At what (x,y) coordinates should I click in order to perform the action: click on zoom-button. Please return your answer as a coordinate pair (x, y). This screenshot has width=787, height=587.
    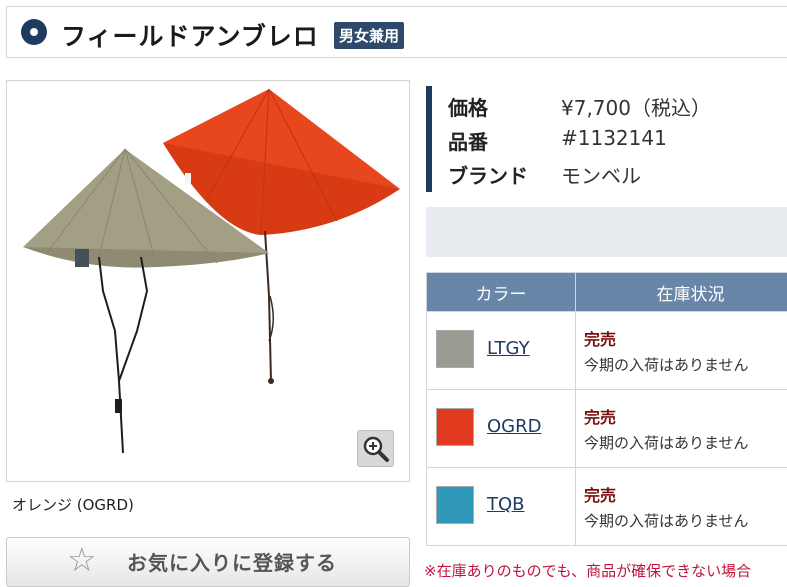
    Looking at the image, I should click on (375, 448).